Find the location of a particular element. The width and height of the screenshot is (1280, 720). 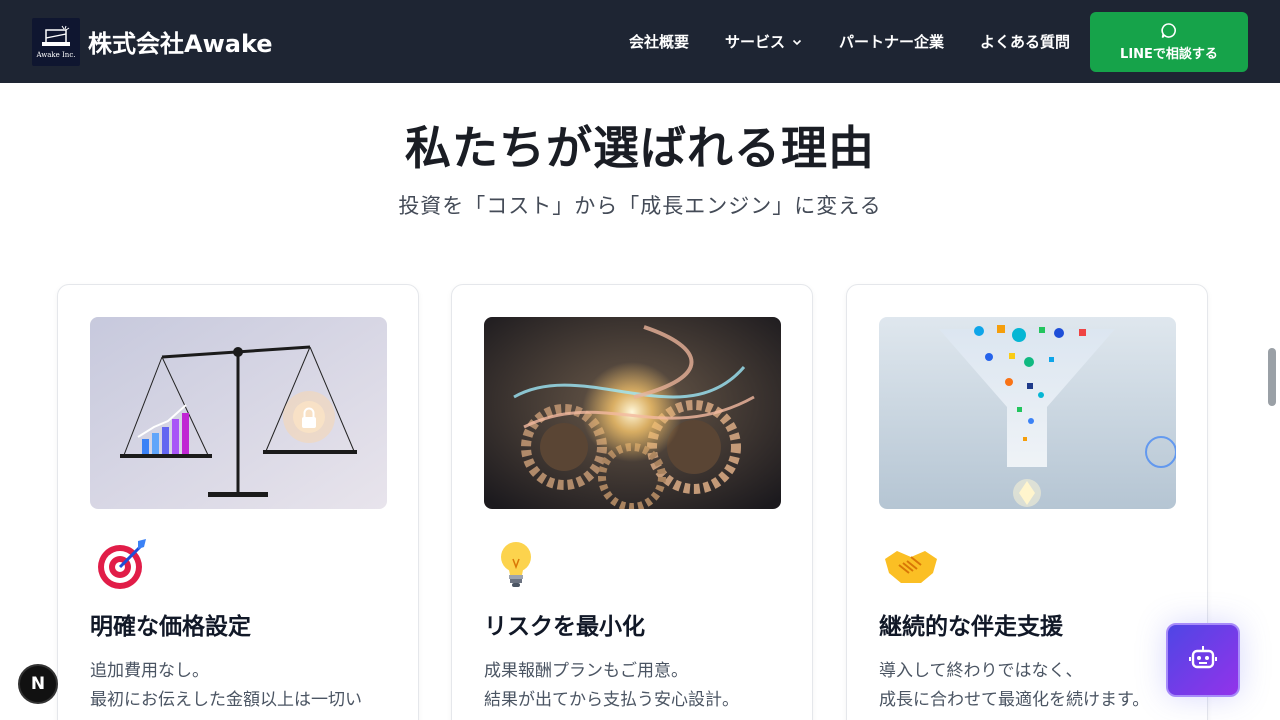

funnel-image is located at coordinates (1027, 413).